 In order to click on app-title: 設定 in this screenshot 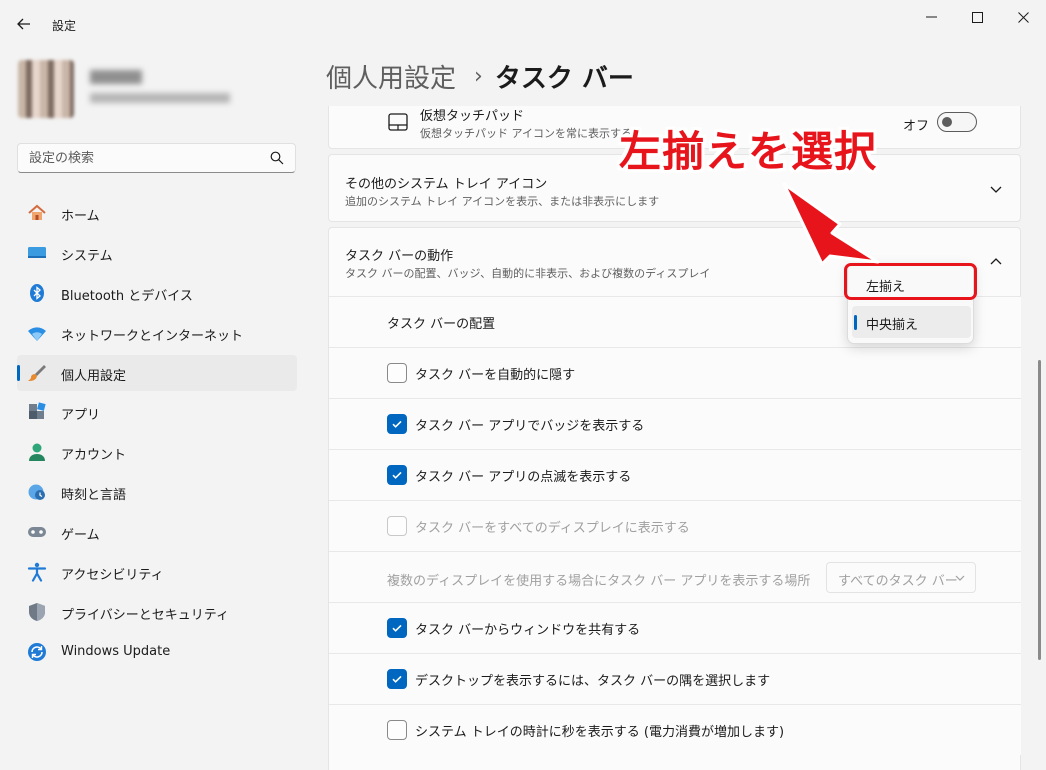, I will do `click(64, 26)`.